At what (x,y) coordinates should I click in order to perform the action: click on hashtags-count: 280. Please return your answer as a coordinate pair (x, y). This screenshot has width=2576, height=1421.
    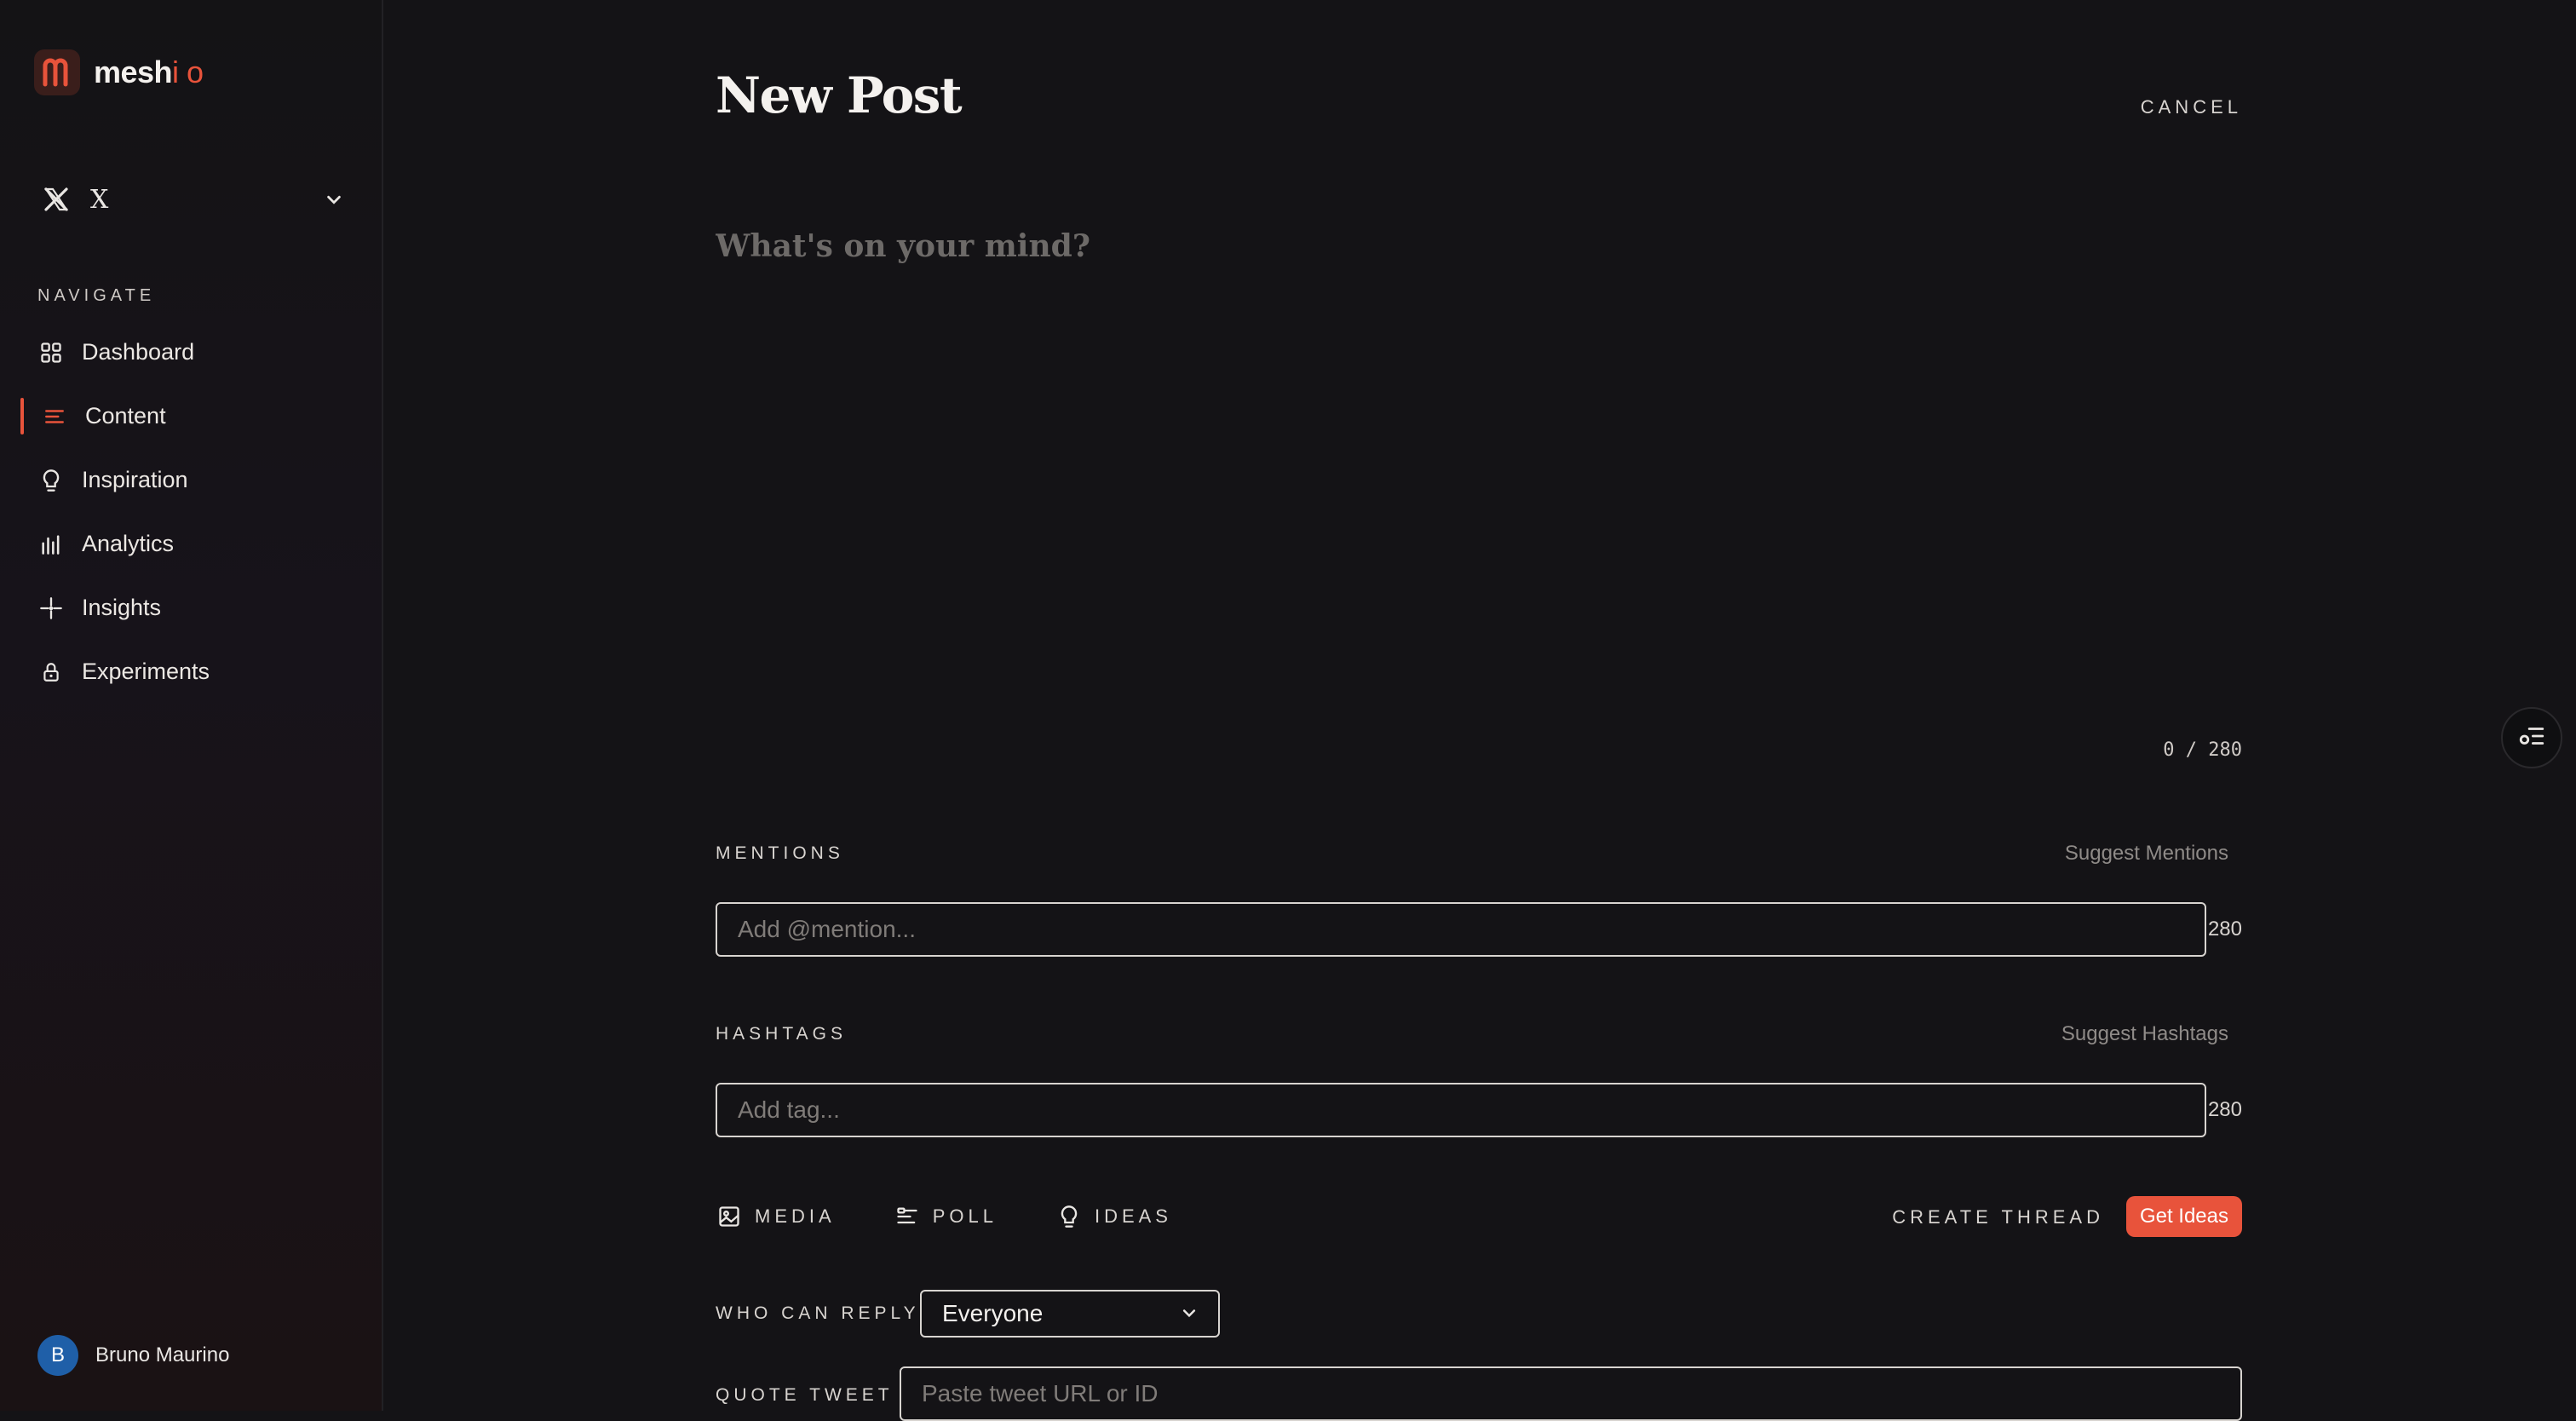
    Looking at the image, I should click on (2224, 1109).